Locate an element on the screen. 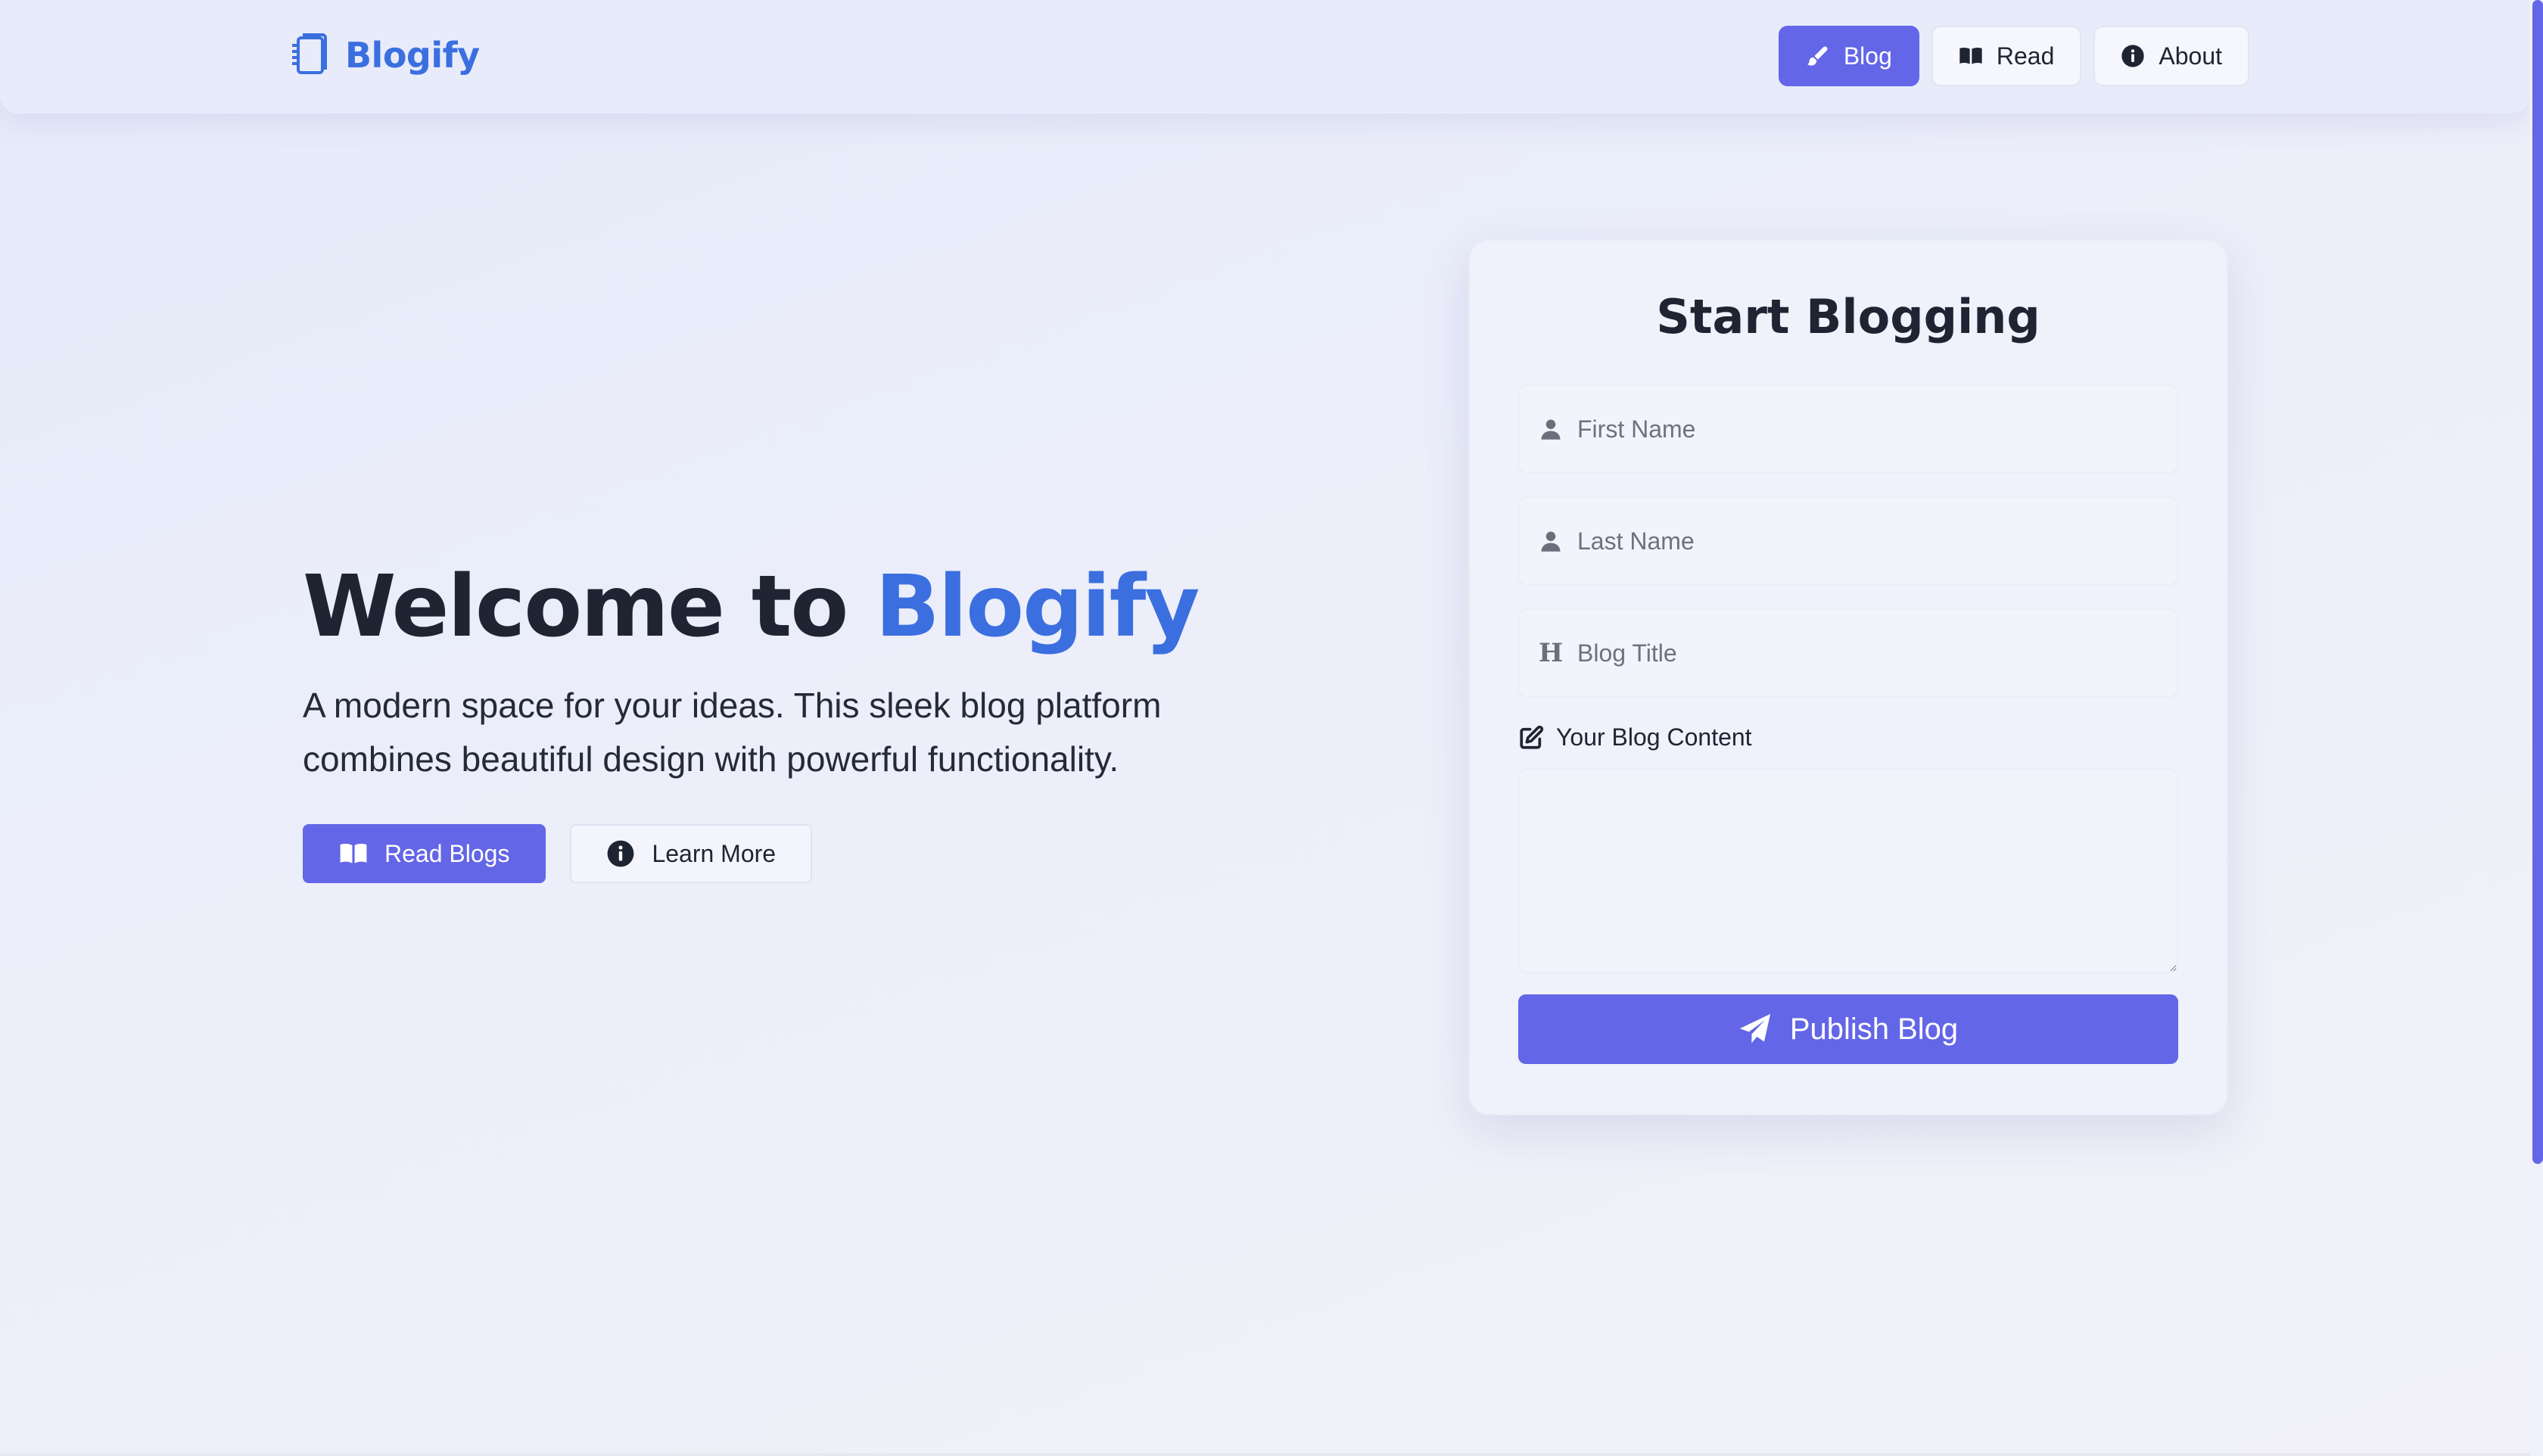  paper-plane-icon is located at coordinates (1754, 1028).